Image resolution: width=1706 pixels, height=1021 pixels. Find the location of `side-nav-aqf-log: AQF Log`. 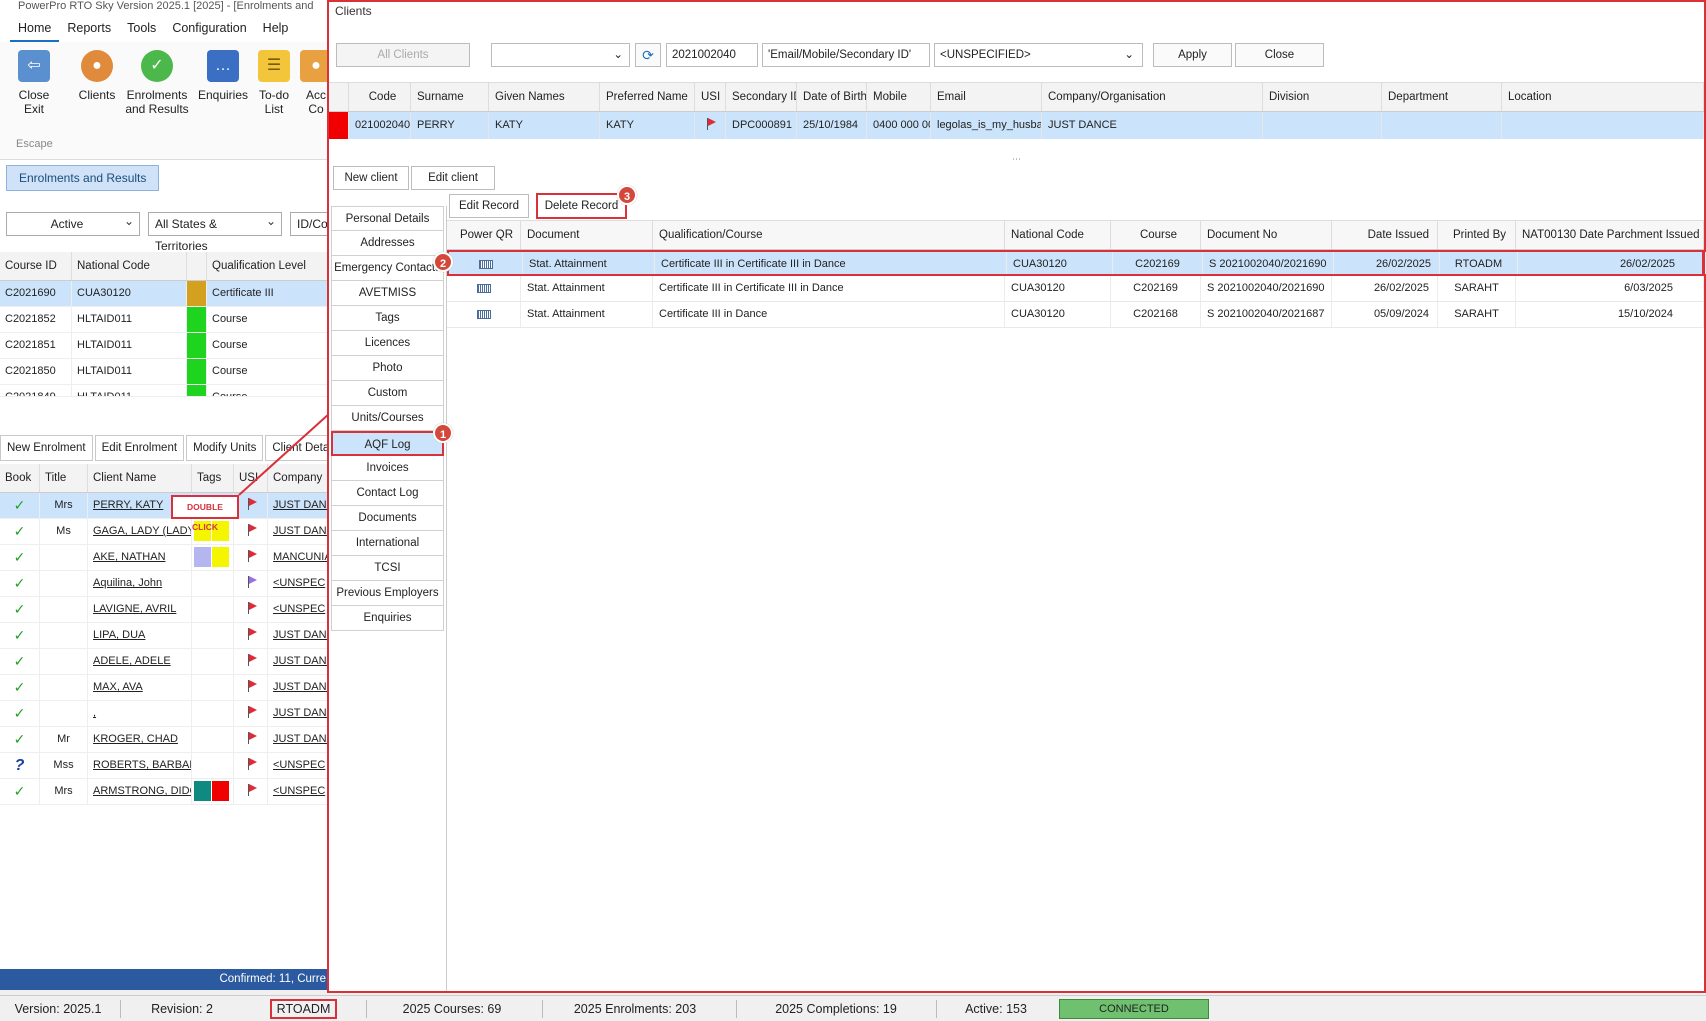

side-nav-aqf-log: AQF Log is located at coordinates (387, 443).